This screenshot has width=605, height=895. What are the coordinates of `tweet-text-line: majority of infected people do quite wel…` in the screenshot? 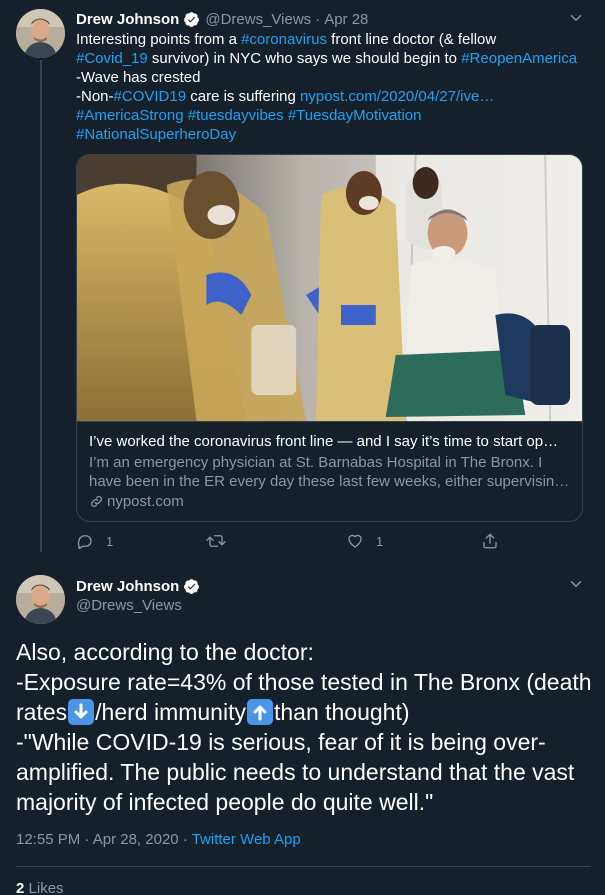 It's located at (303, 802).